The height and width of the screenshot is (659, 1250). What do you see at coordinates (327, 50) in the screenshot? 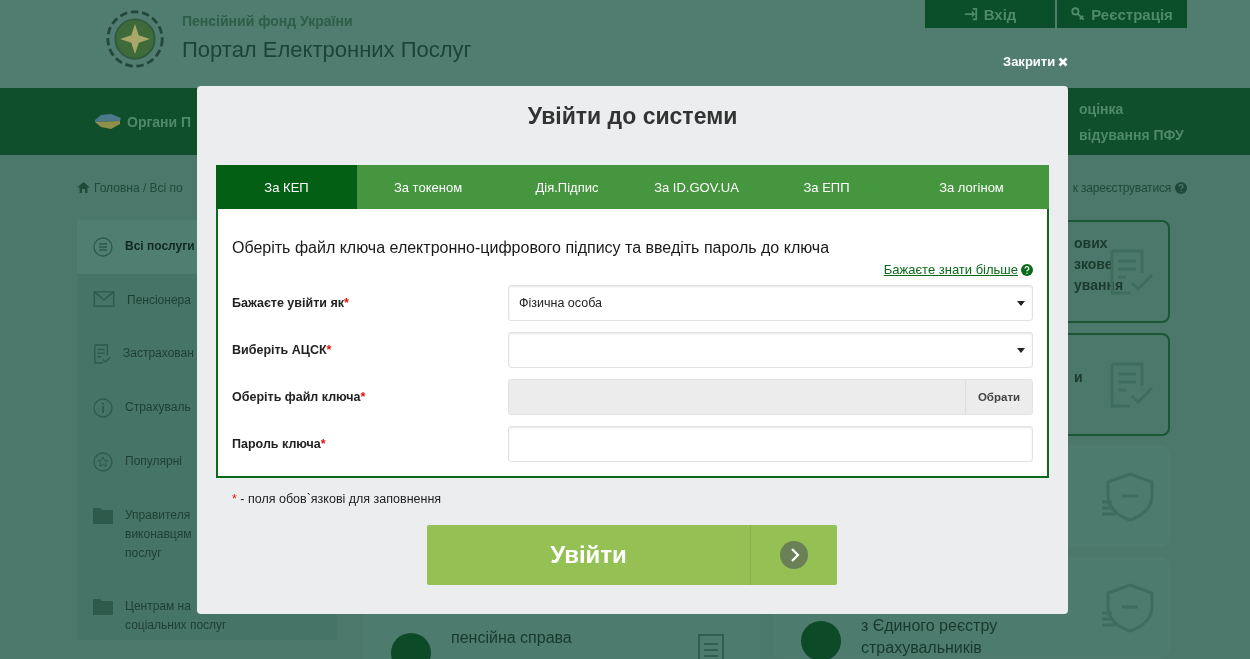
I see `portal-title: Портал Електронних Послуг` at bounding box center [327, 50].